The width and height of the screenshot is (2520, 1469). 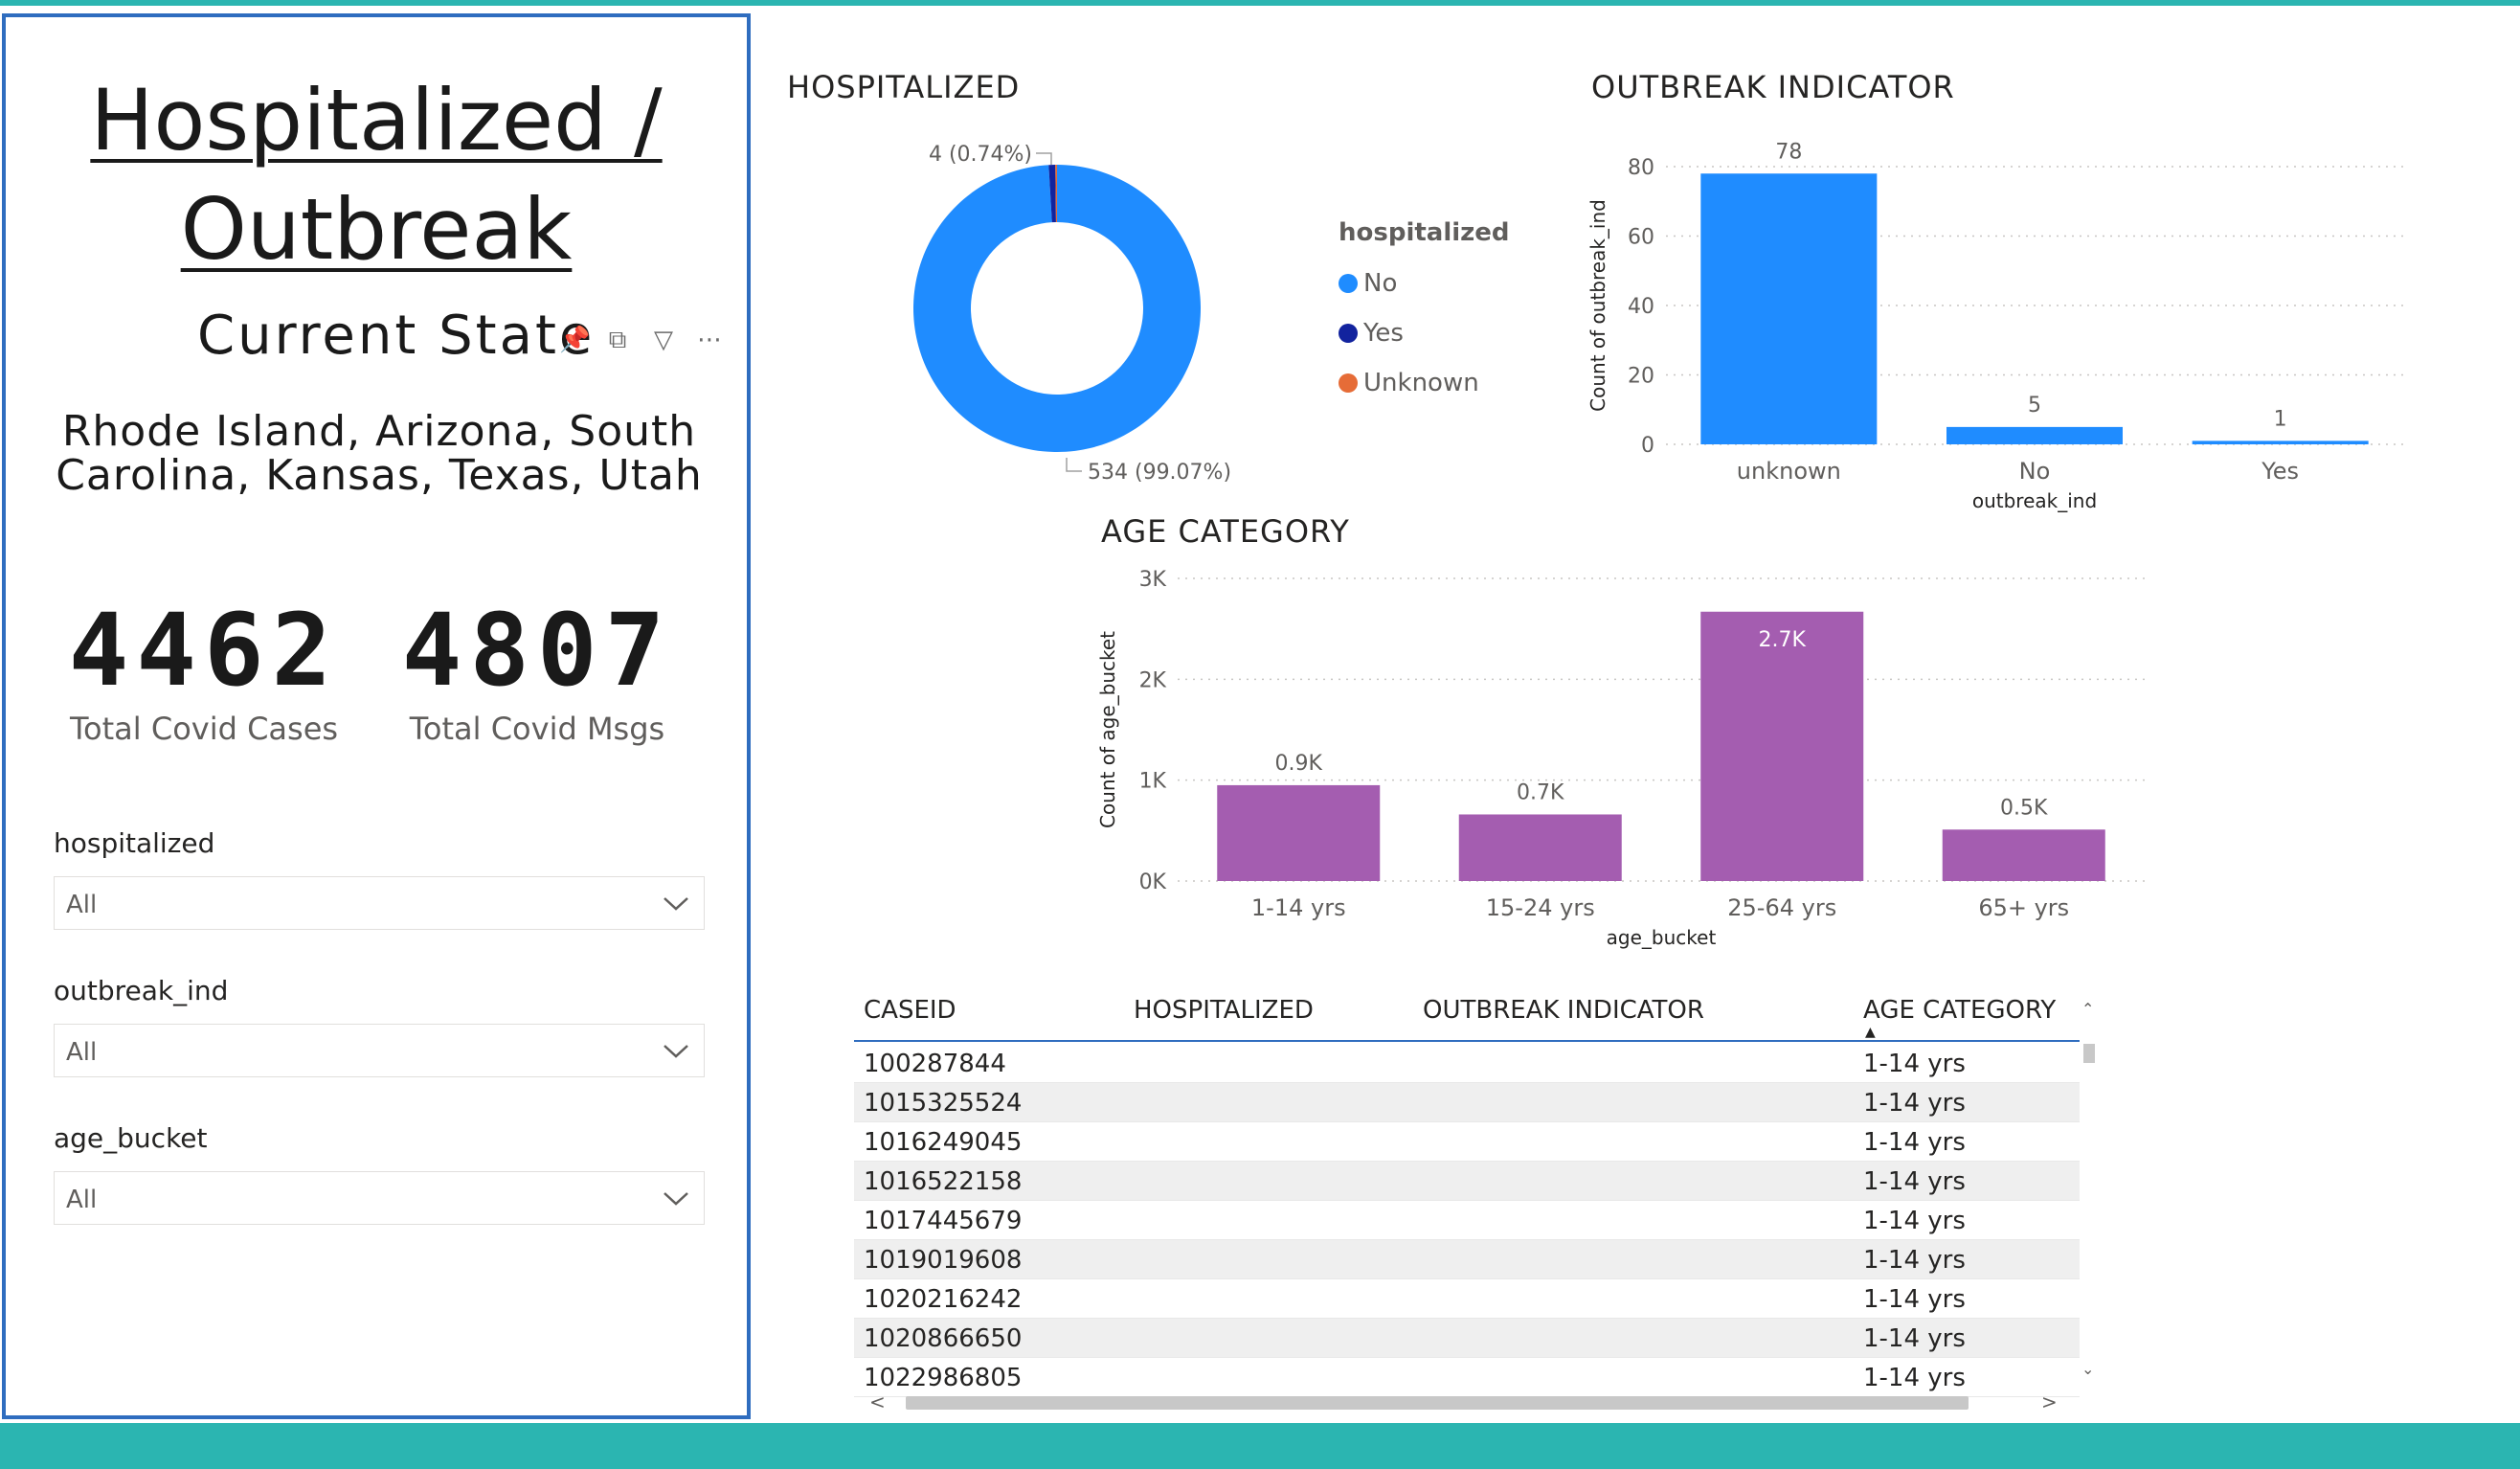 What do you see at coordinates (1424, 333) in the screenshot?
I see `legend-item-yes: Yes` at bounding box center [1424, 333].